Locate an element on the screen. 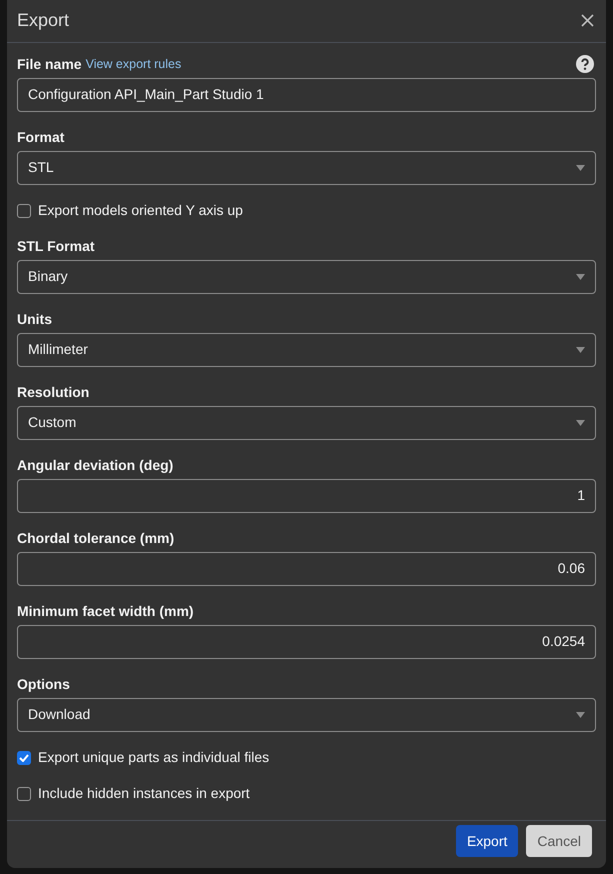  help-icon is located at coordinates (585, 64).